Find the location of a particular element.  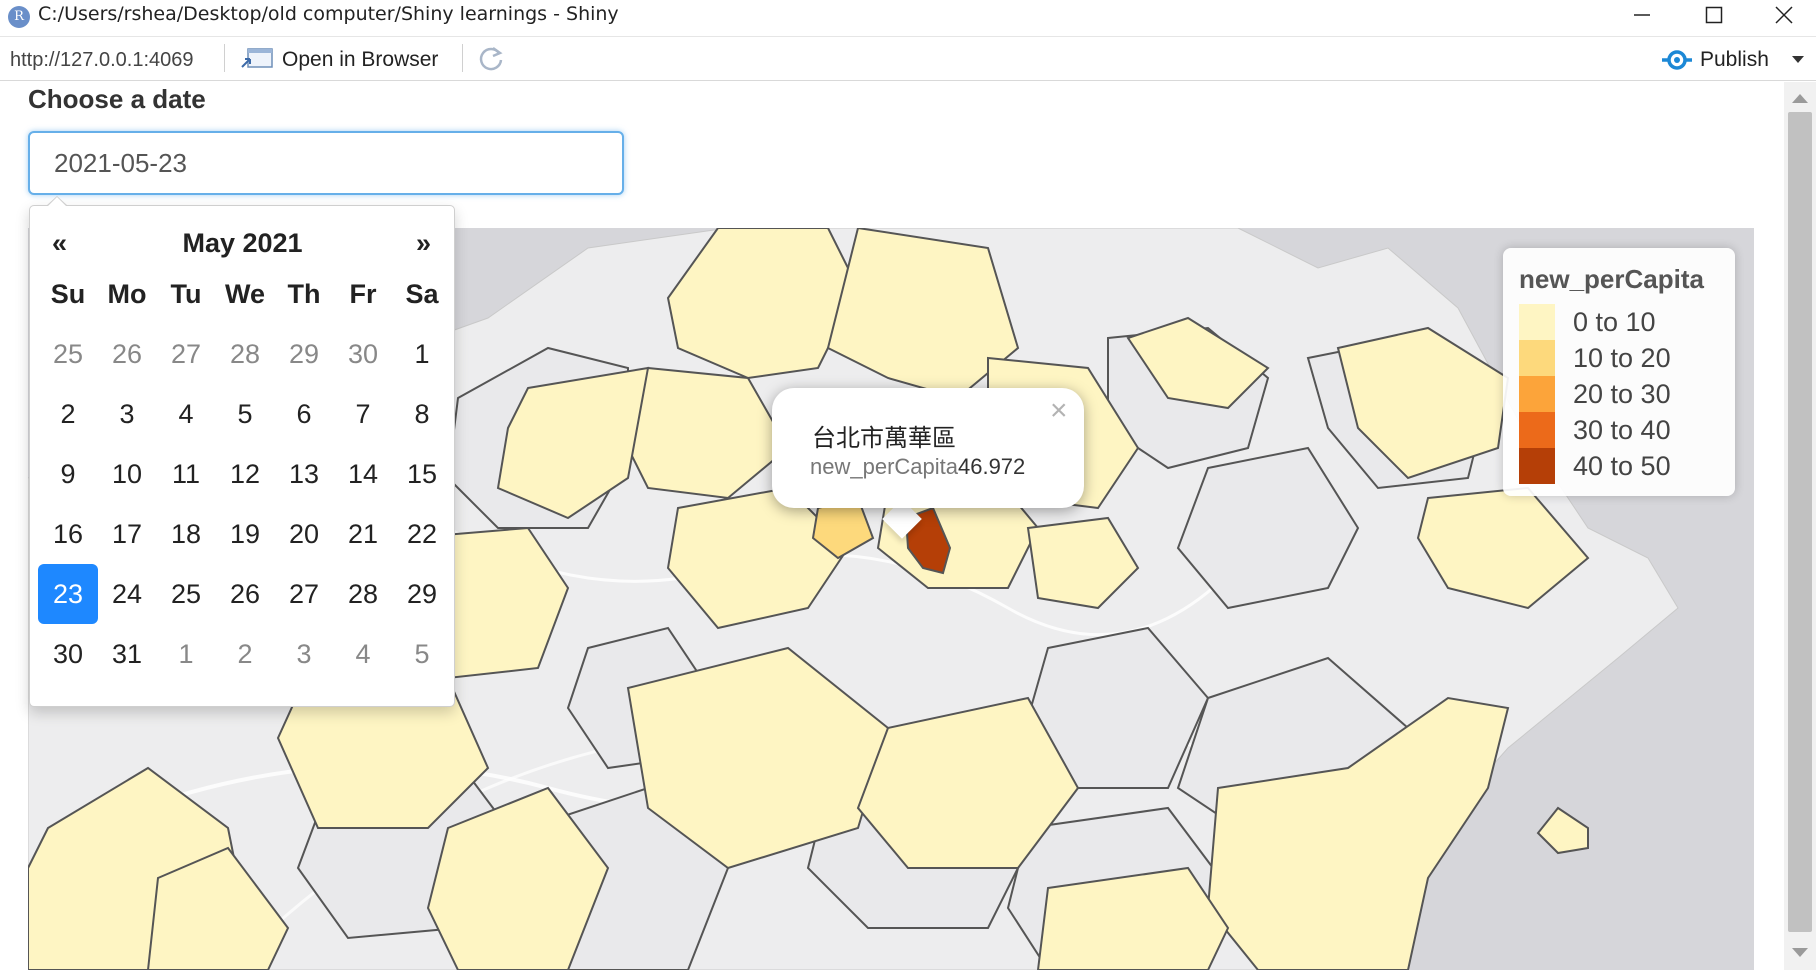

weekday-header-row: Su Mo Tu We Th Fr Sa is located at coordinates (242, 294).